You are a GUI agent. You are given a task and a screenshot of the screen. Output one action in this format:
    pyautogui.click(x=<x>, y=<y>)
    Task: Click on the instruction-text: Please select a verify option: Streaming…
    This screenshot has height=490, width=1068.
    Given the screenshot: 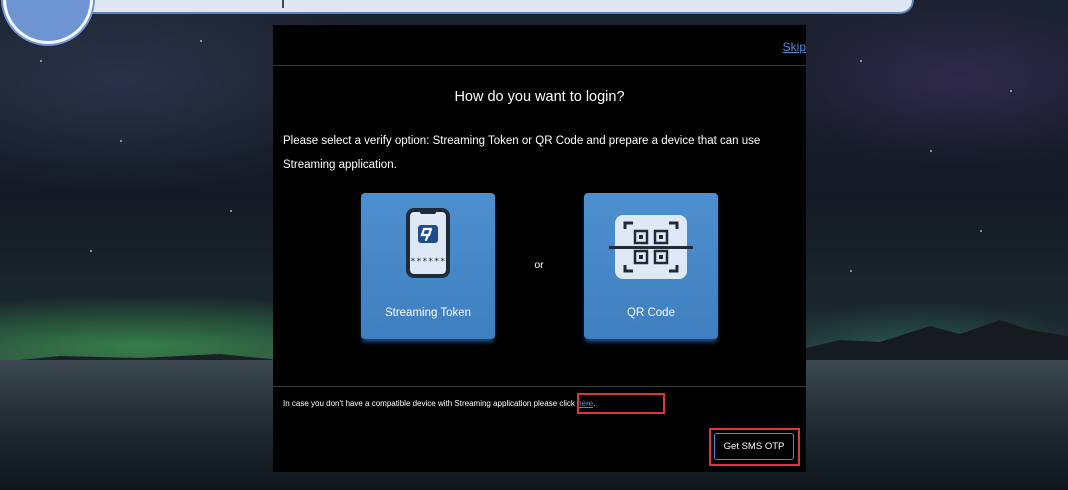 What is the action you would take?
    pyautogui.click(x=522, y=153)
    